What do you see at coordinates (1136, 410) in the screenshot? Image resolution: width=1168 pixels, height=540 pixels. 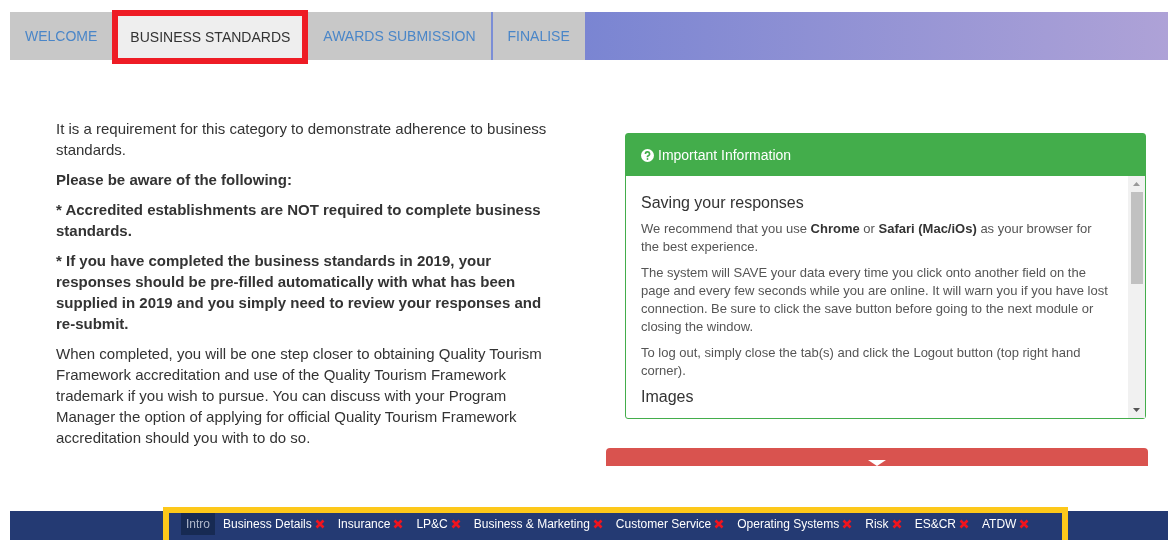 I see `scroll-down-icon` at bounding box center [1136, 410].